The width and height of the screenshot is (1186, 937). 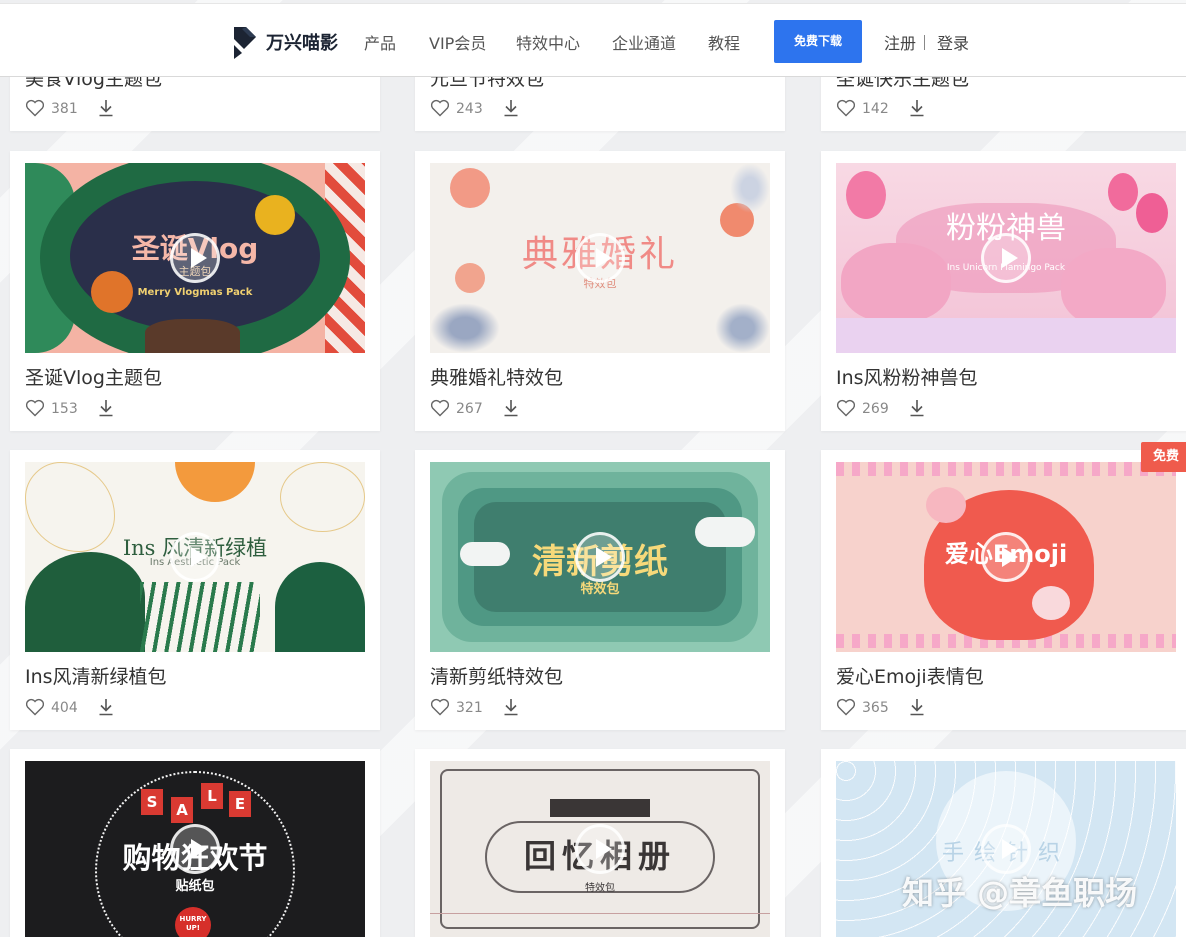 I want to click on card-meta: 243, so click(x=474, y=107).